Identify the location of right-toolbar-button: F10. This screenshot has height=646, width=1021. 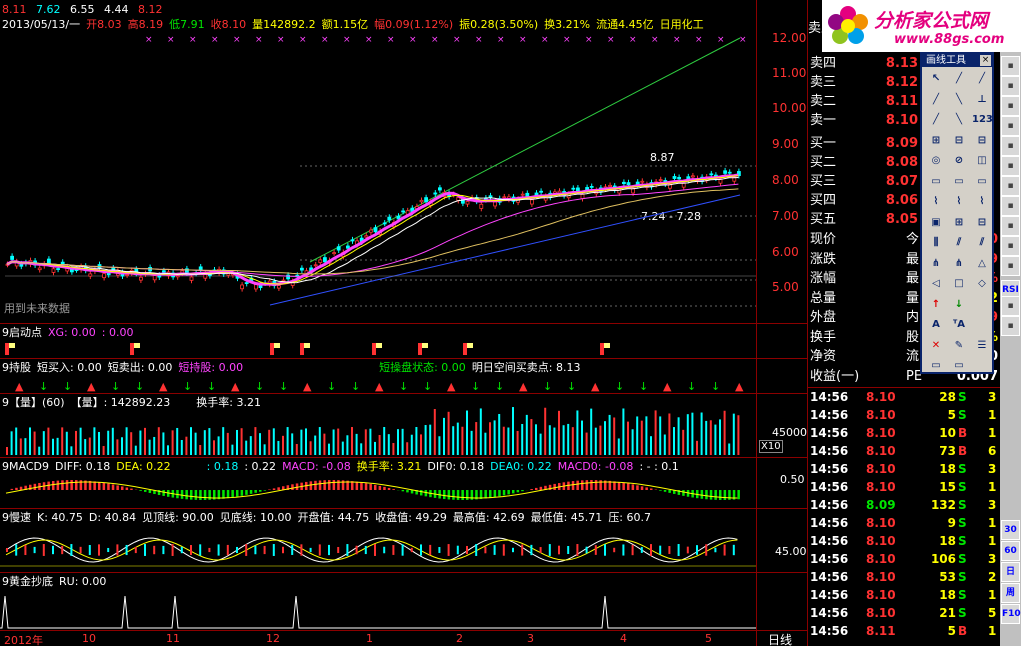
(1011, 614).